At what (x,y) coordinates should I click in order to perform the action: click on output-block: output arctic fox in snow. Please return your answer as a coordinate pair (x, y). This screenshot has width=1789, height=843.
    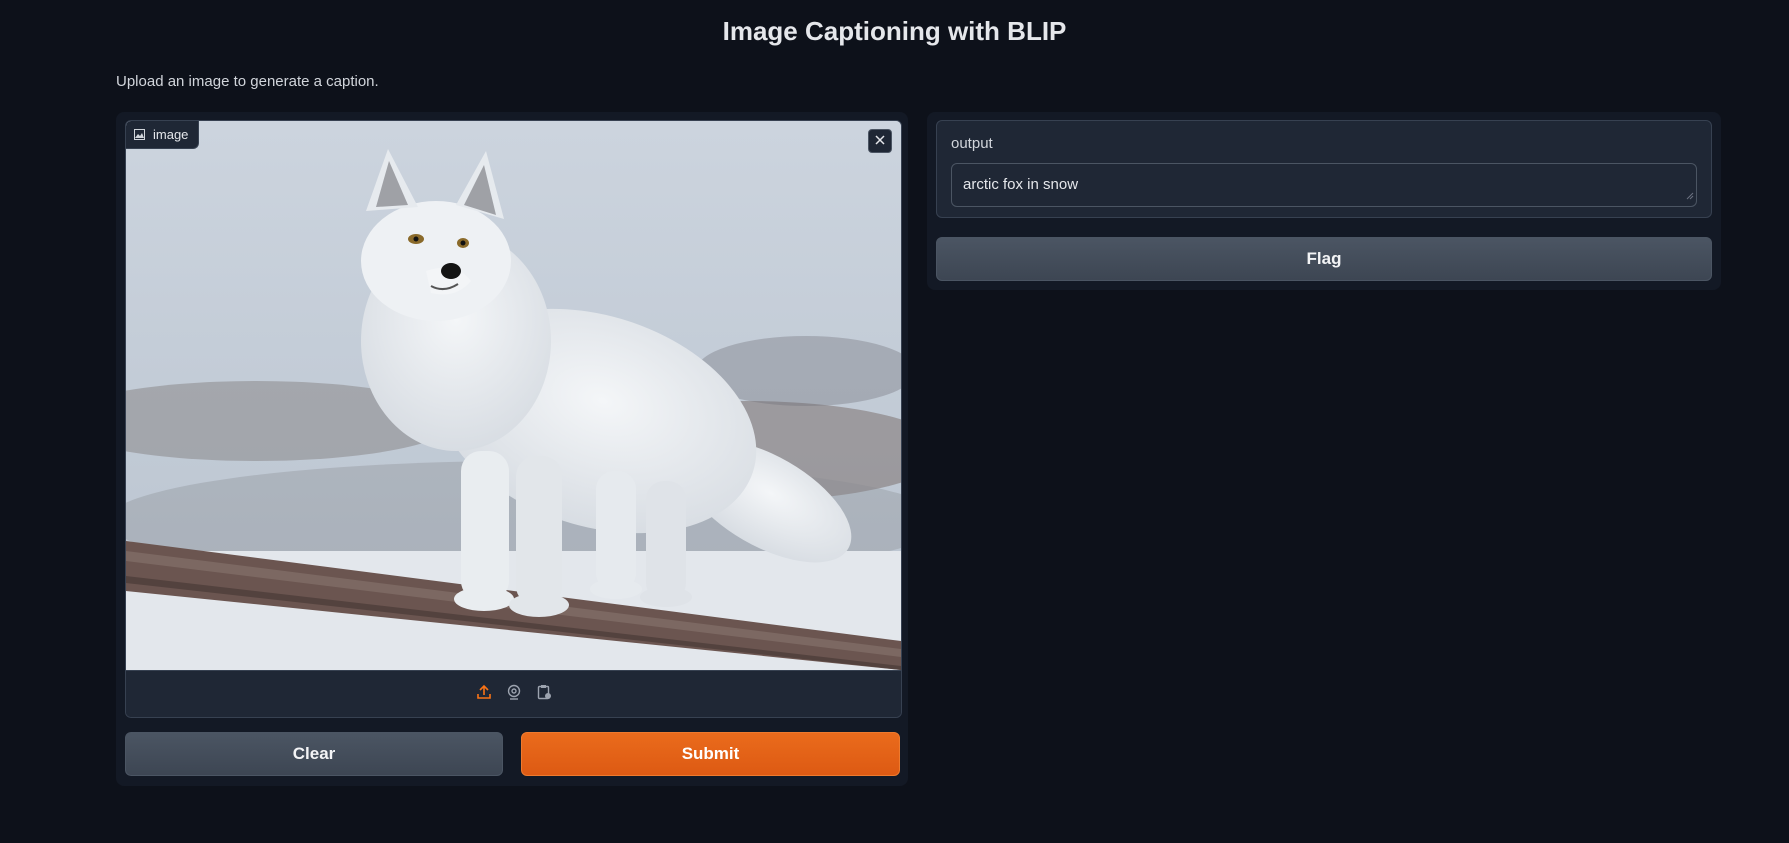
    Looking at the image, I should click on (1324, 169).